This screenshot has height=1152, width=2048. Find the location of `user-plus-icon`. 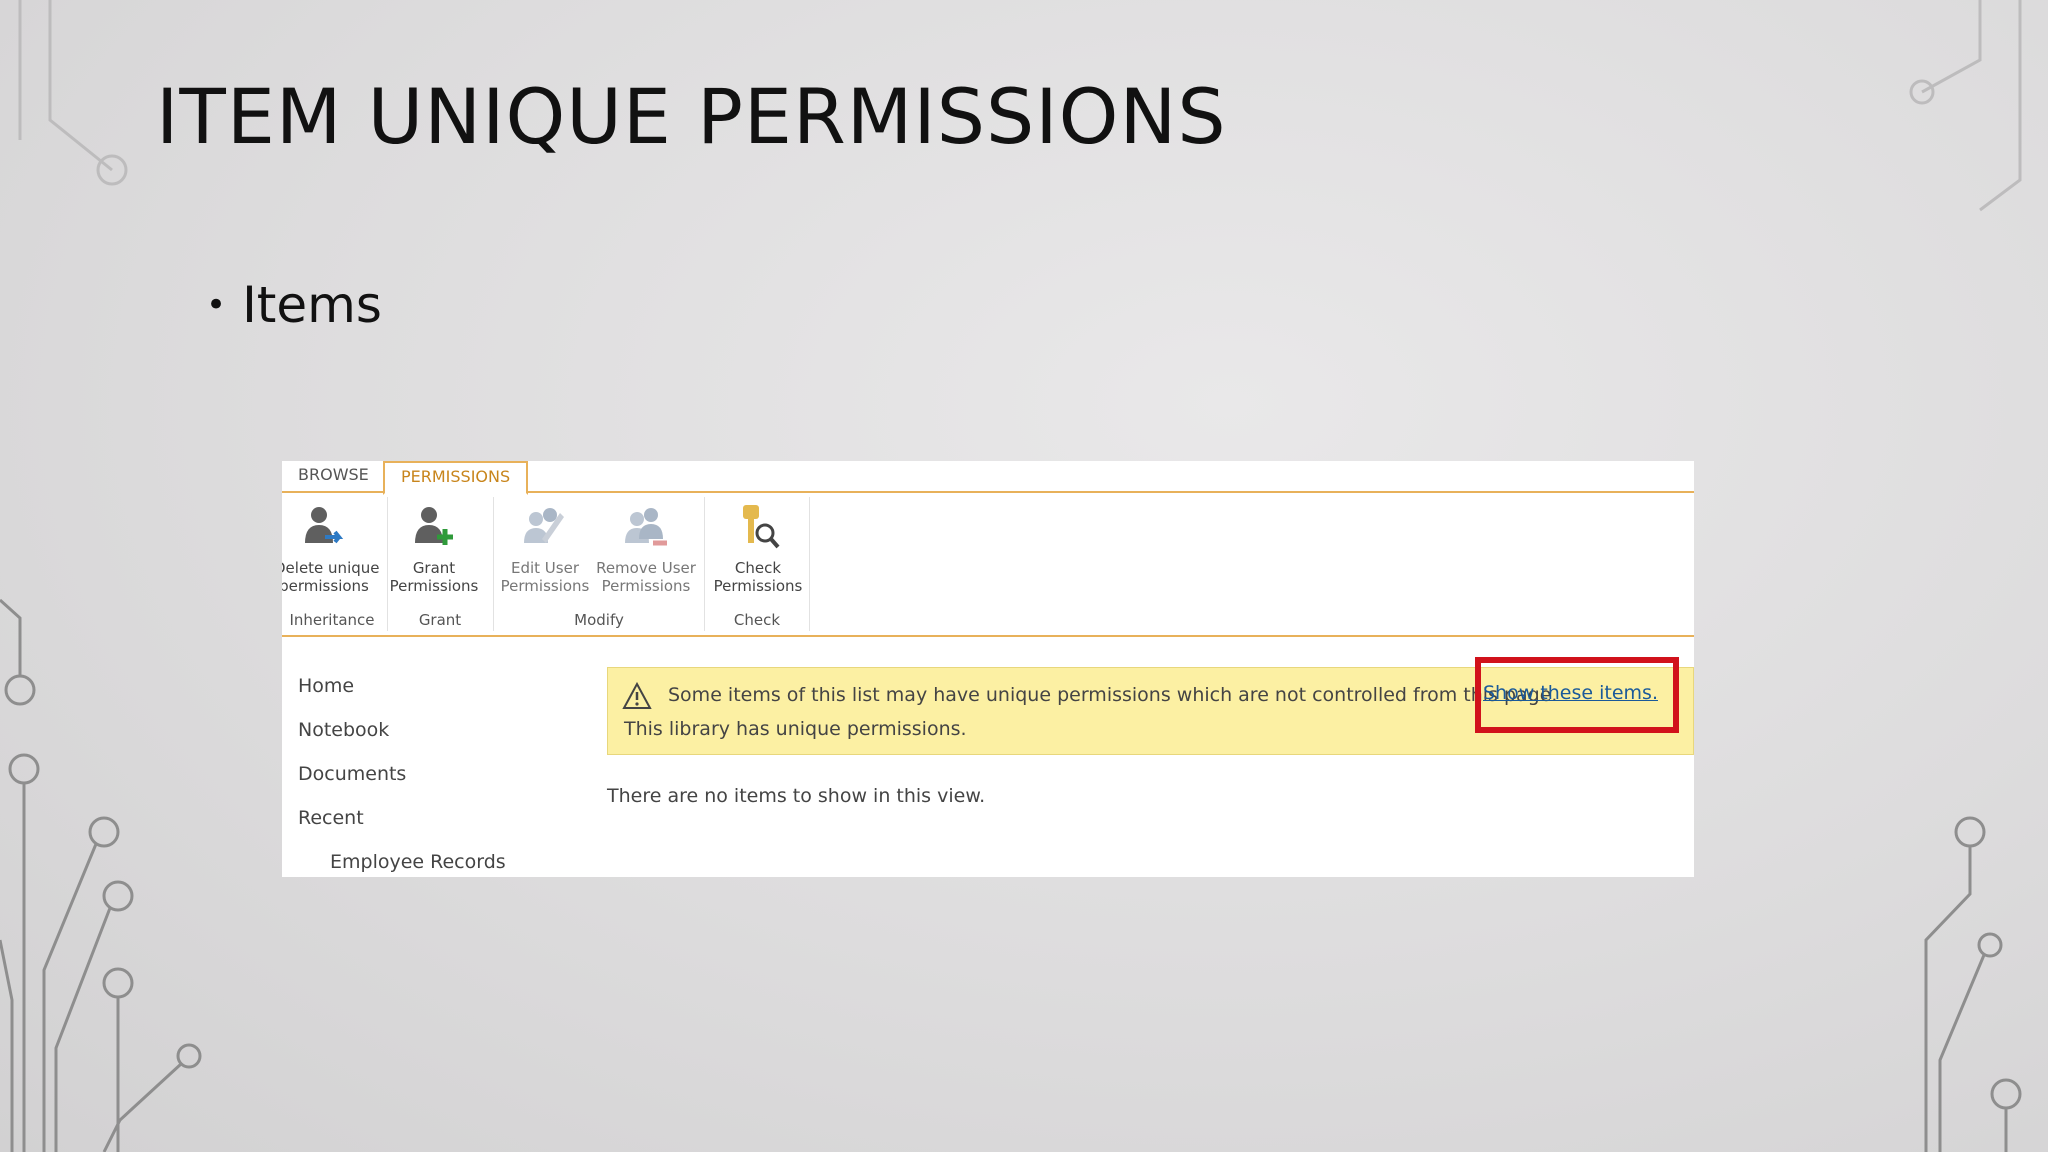

user-plus-icon is located at coordinates (434, 526).